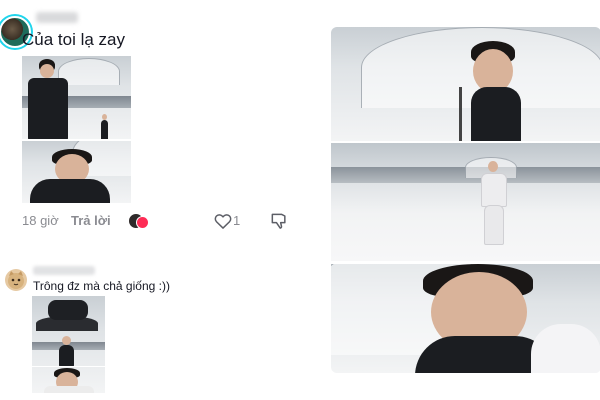 This screenshot has width=600, height=400. What do you see at coordinates (40, 220) in the screenshot?
I see `comment-time: 18 giờ` at bounding box center [40, 220].